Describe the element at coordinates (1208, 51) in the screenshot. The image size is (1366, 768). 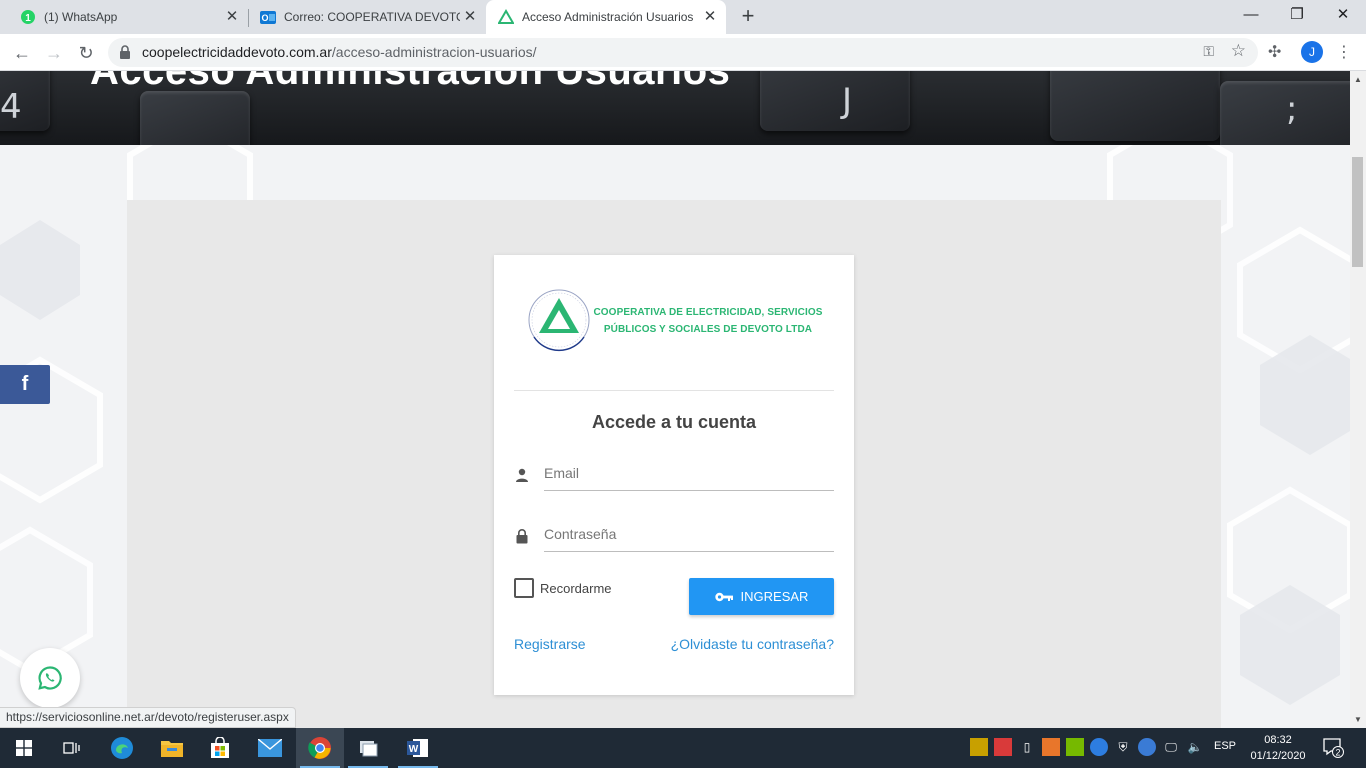
I see `key-icon: ⚿` at that location.